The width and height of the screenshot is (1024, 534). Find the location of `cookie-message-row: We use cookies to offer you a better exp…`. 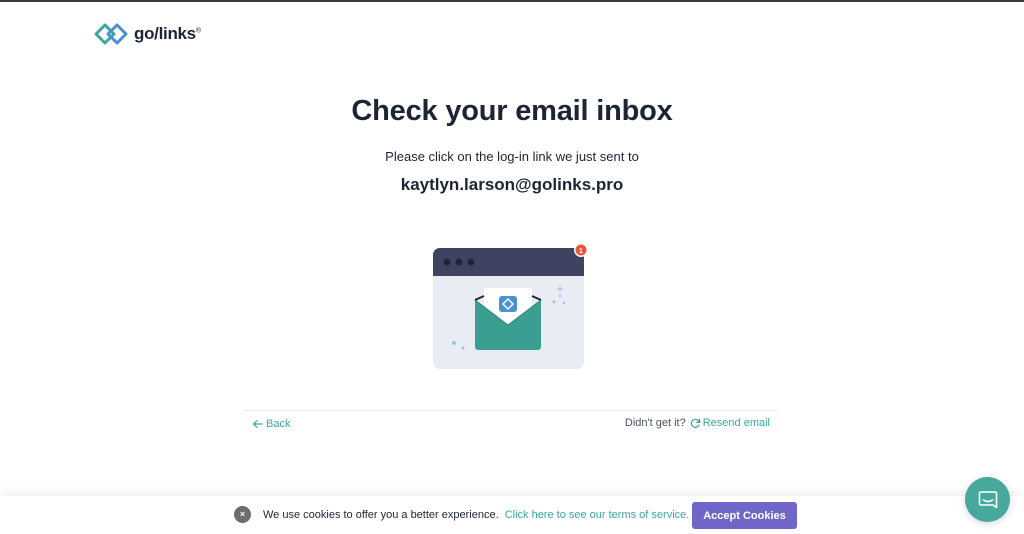

cookie-message-row: We use cookies to offer you a better exp… is located at coordinates (476, 515).